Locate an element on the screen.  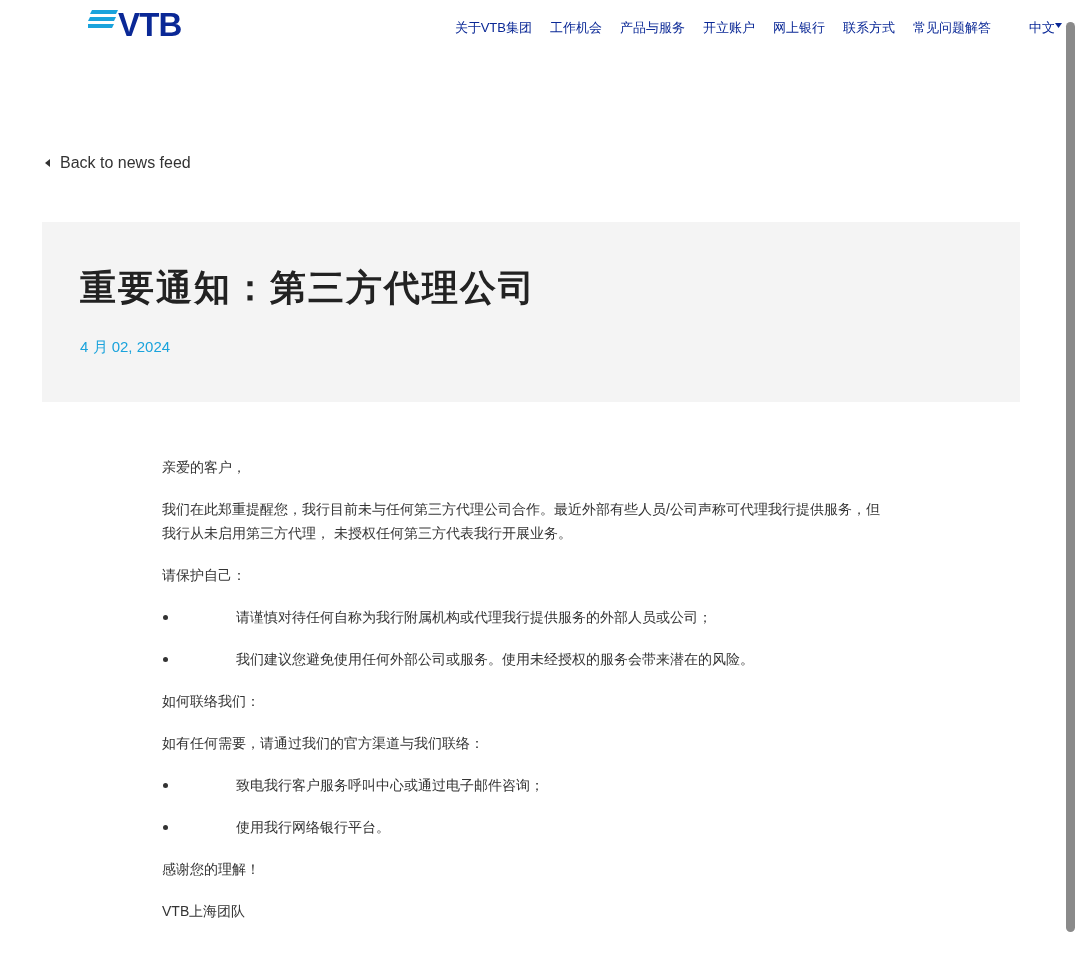
back-link: Back to news feed is located at coordinates (125, 163).